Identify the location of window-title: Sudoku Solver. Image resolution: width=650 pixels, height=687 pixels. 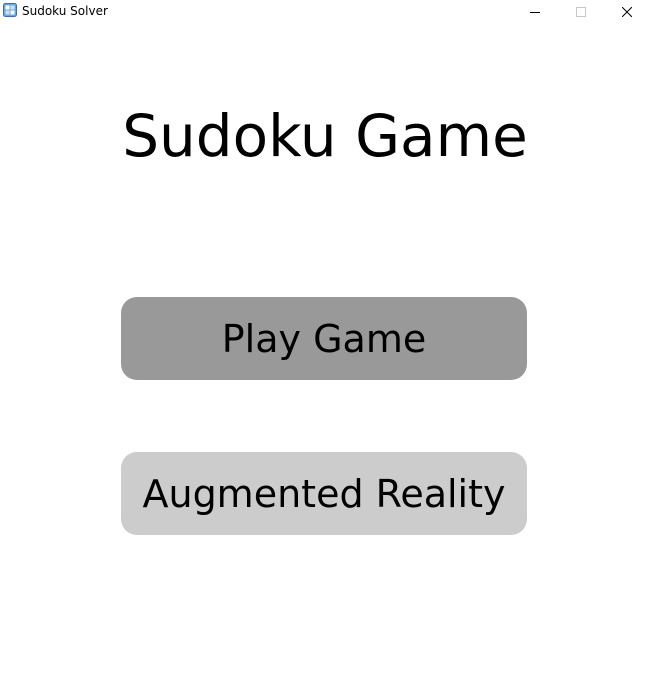
(65, 11).